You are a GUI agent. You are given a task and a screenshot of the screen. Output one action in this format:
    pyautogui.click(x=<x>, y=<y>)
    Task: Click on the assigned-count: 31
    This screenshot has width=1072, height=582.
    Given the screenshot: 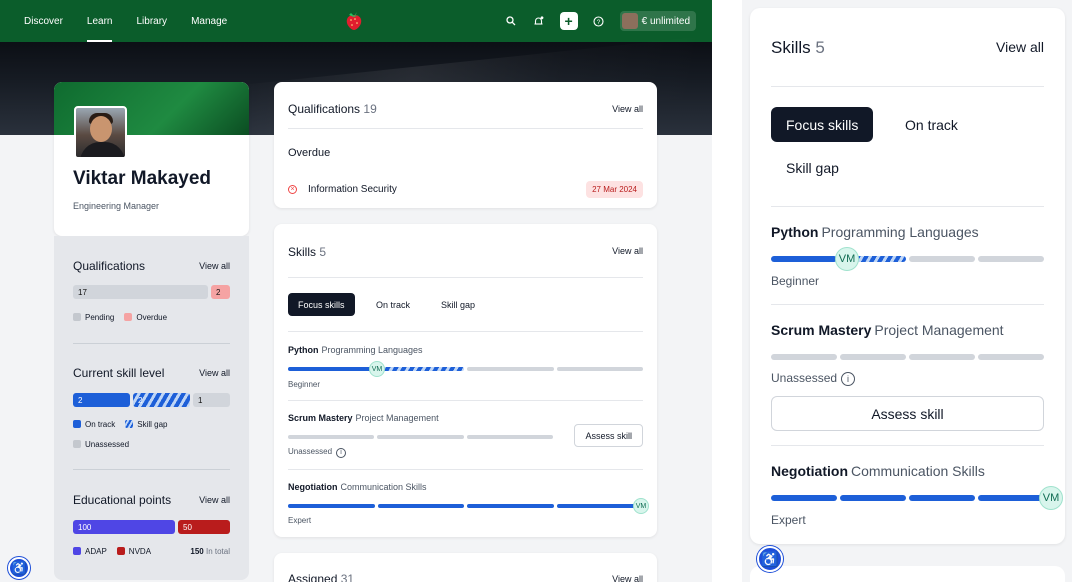 What is the action you would take?
    pyautogui.click(x=347, y=577)
    